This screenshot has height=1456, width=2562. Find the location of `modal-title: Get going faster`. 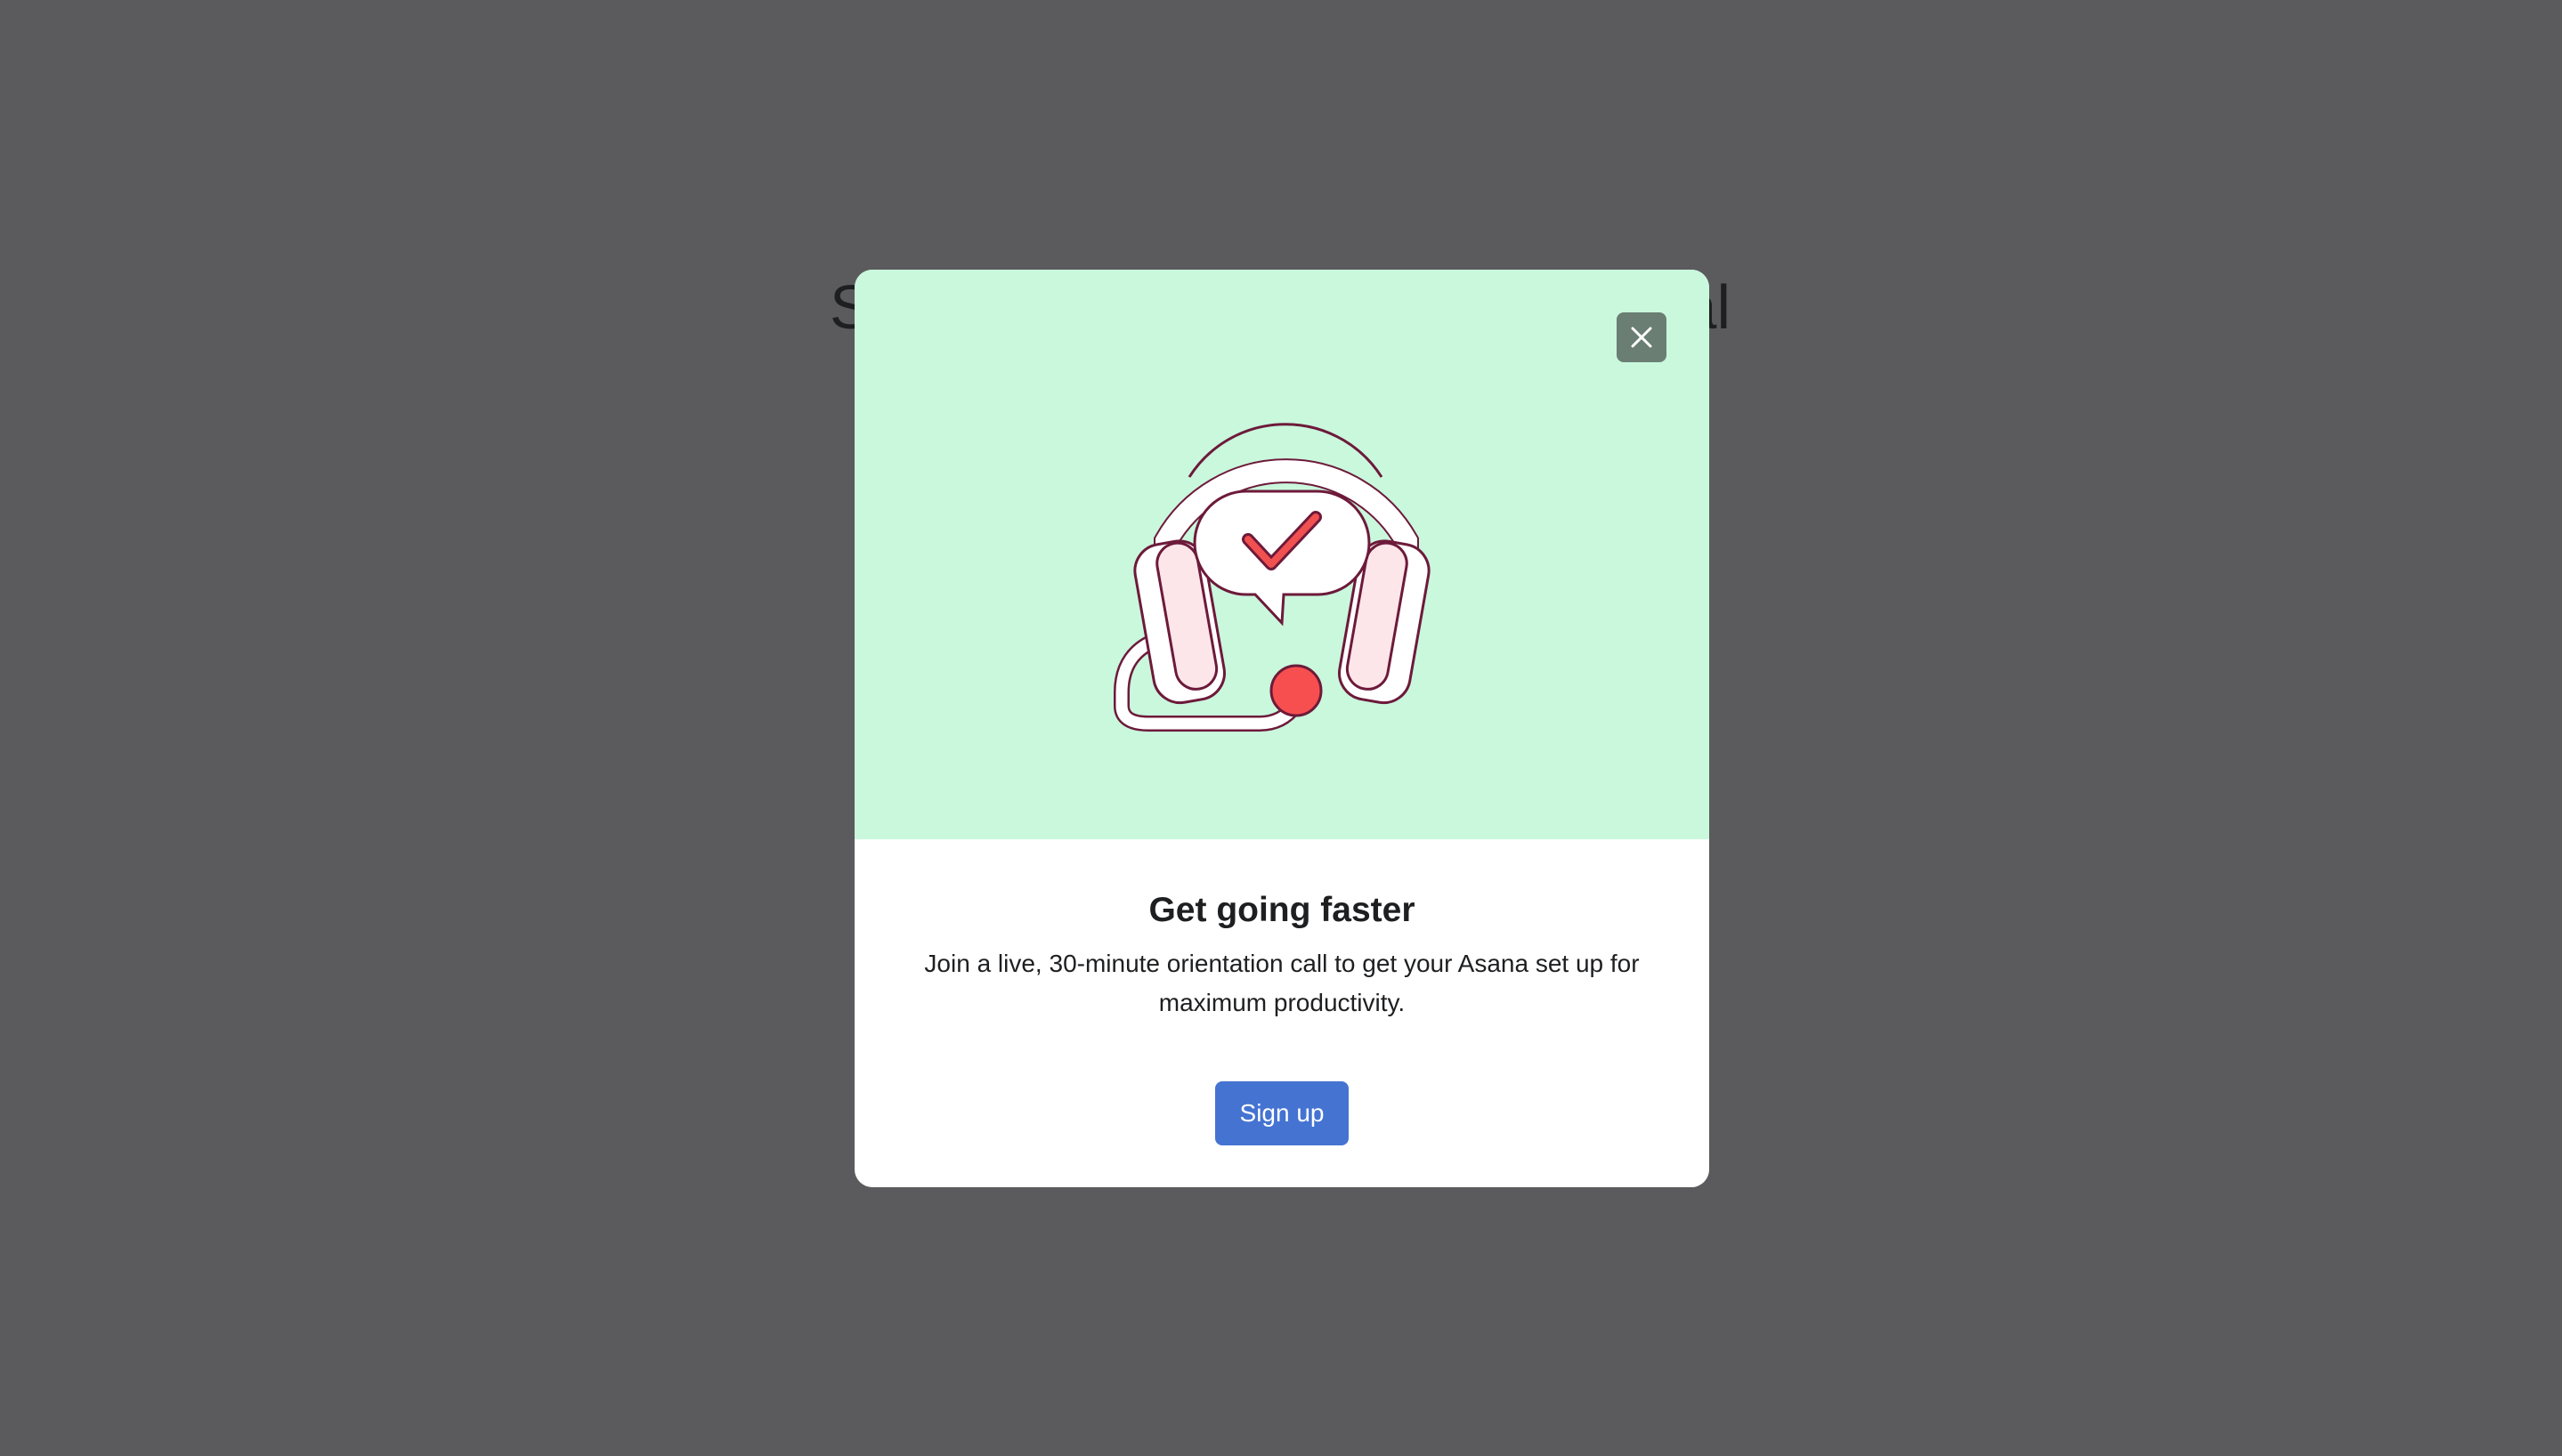

modal-title: Get going faster is located at coordinates (1281, 910).